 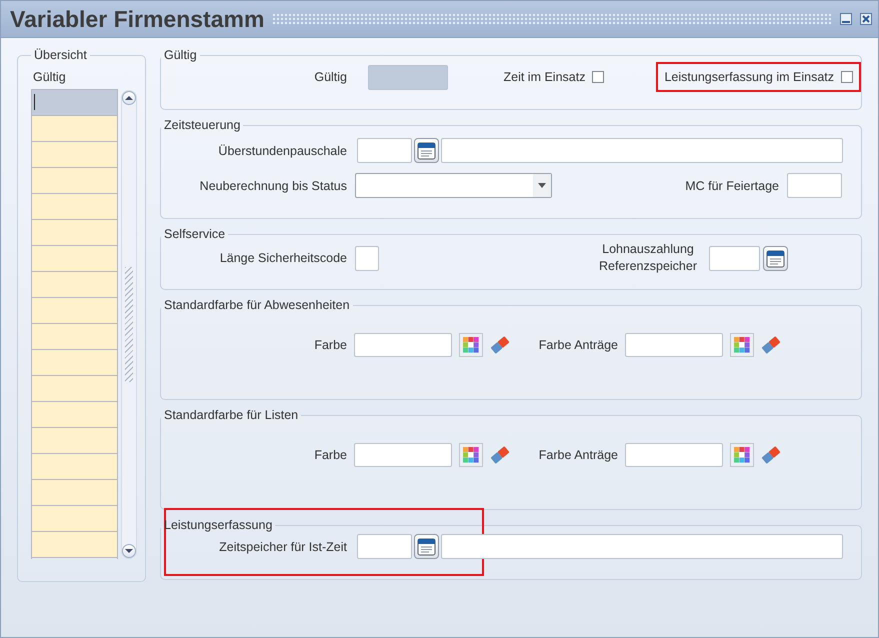 I want to click on field-label: Länge Sicherheitscode, so click(x=282, y=258).